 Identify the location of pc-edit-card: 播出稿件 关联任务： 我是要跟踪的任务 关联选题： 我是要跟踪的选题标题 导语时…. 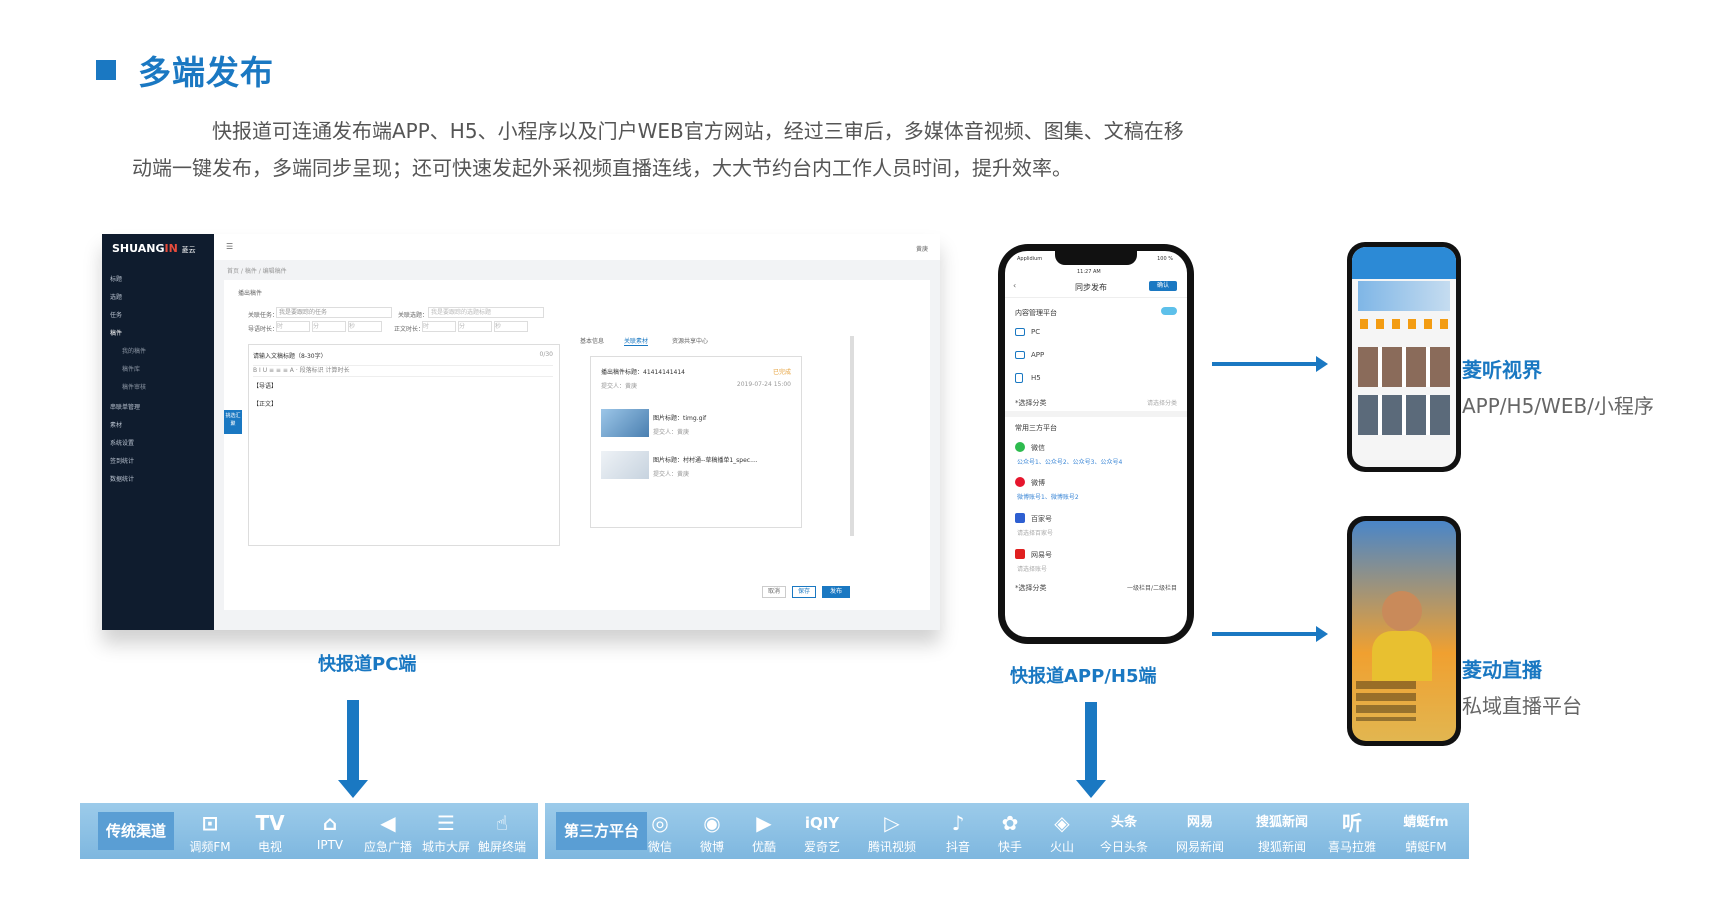
(577, 445).